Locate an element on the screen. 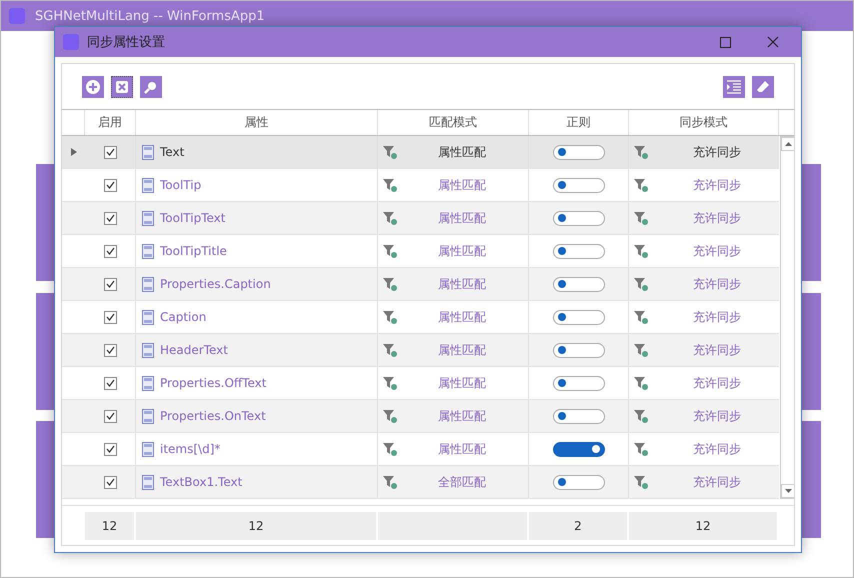  scrollbar is located at coordinates (787, 317).